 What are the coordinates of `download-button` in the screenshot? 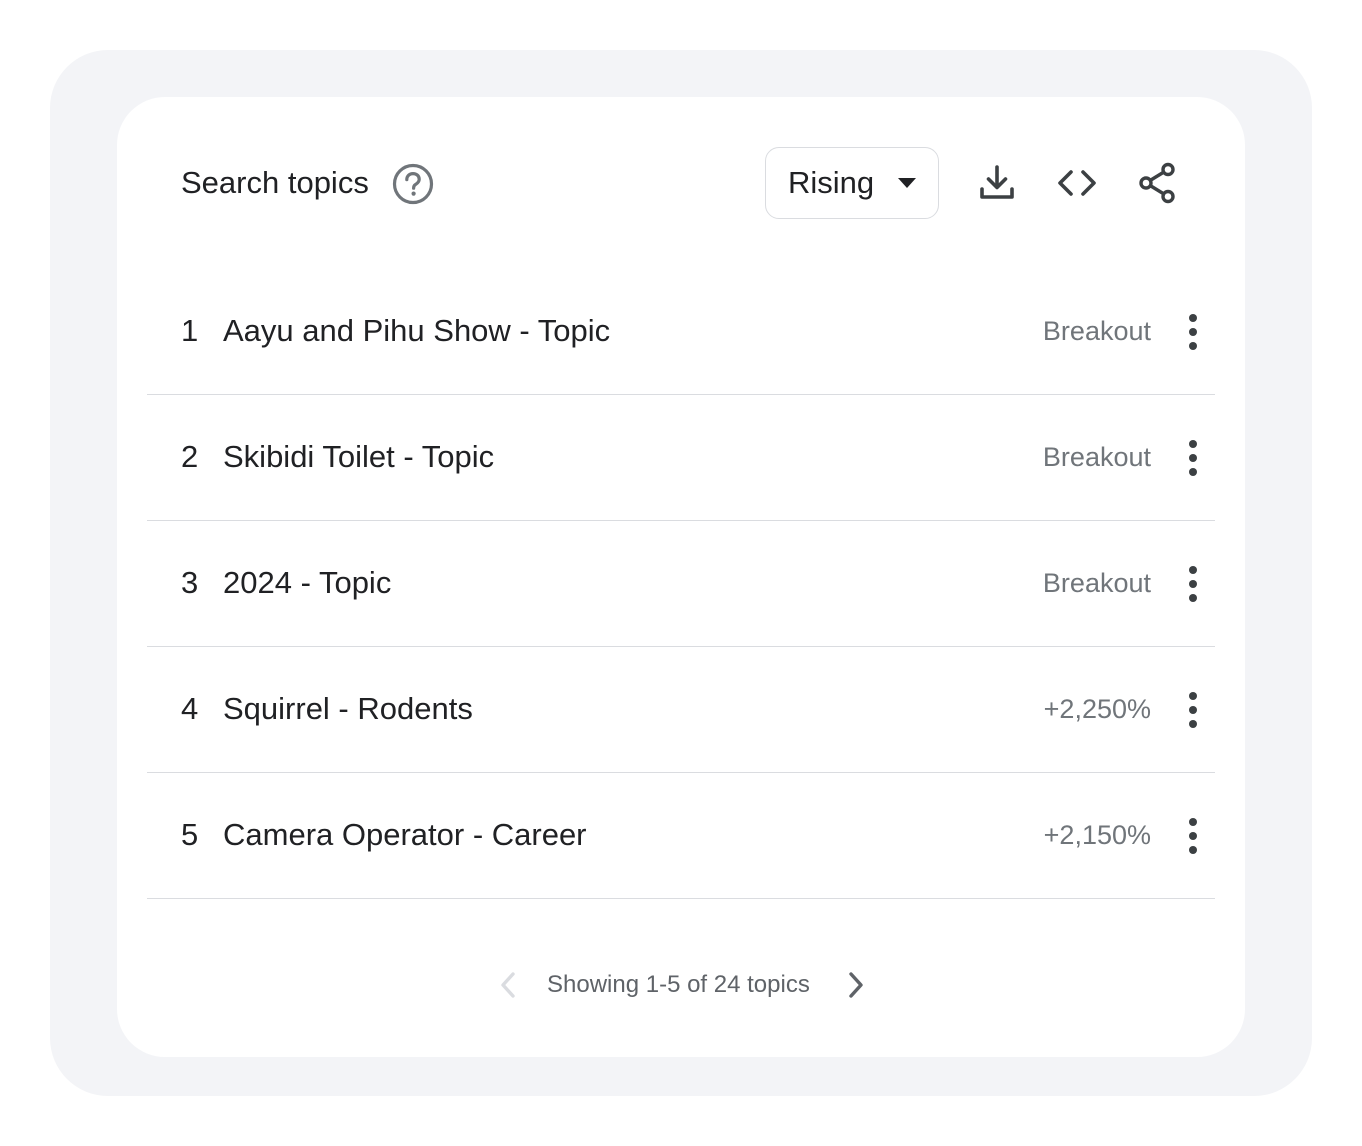 It's located at (997, 183).